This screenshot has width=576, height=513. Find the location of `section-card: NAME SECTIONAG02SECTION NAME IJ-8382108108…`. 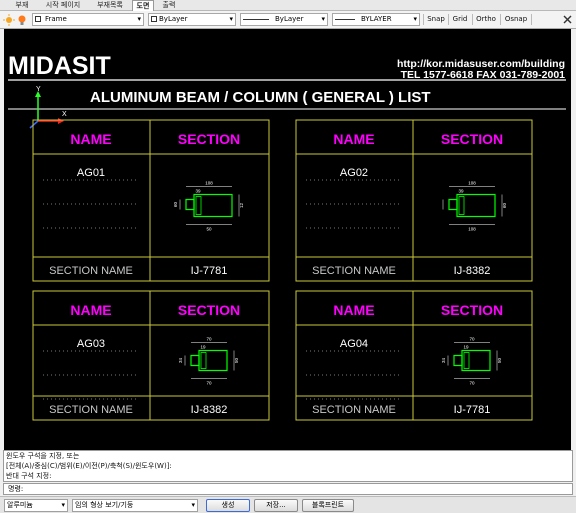

section-card: NAME SECTIONAG02SECTION NAME IJ-8382108108… is located at coordinates (414, 200).